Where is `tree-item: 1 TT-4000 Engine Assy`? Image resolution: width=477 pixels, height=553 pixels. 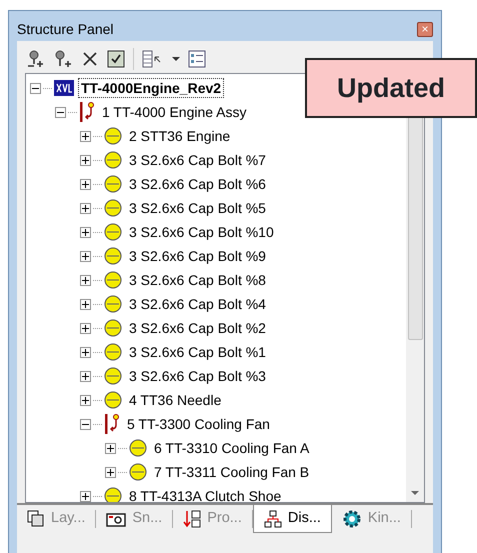 tree-item: 1 TT-4000 Engine Assy is located at coordinates (174, 112).